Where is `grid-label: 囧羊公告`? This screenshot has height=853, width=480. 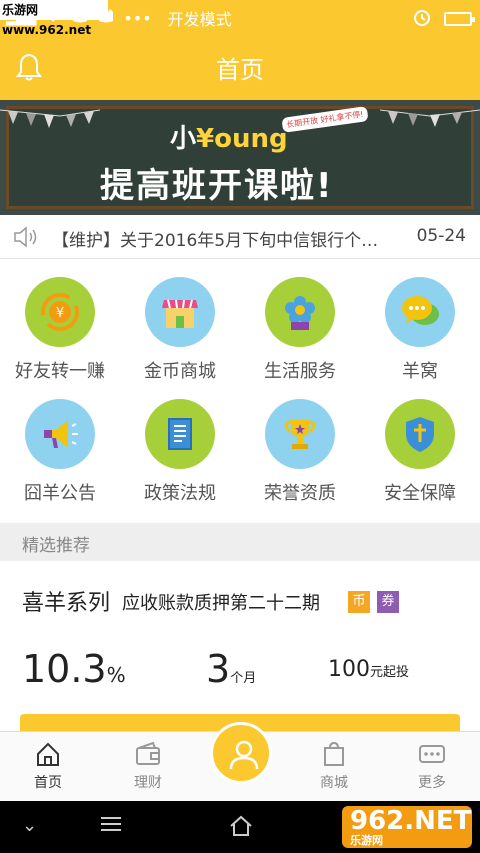
grid-label: 囧羊公告 is located at coordinates (60, 493).